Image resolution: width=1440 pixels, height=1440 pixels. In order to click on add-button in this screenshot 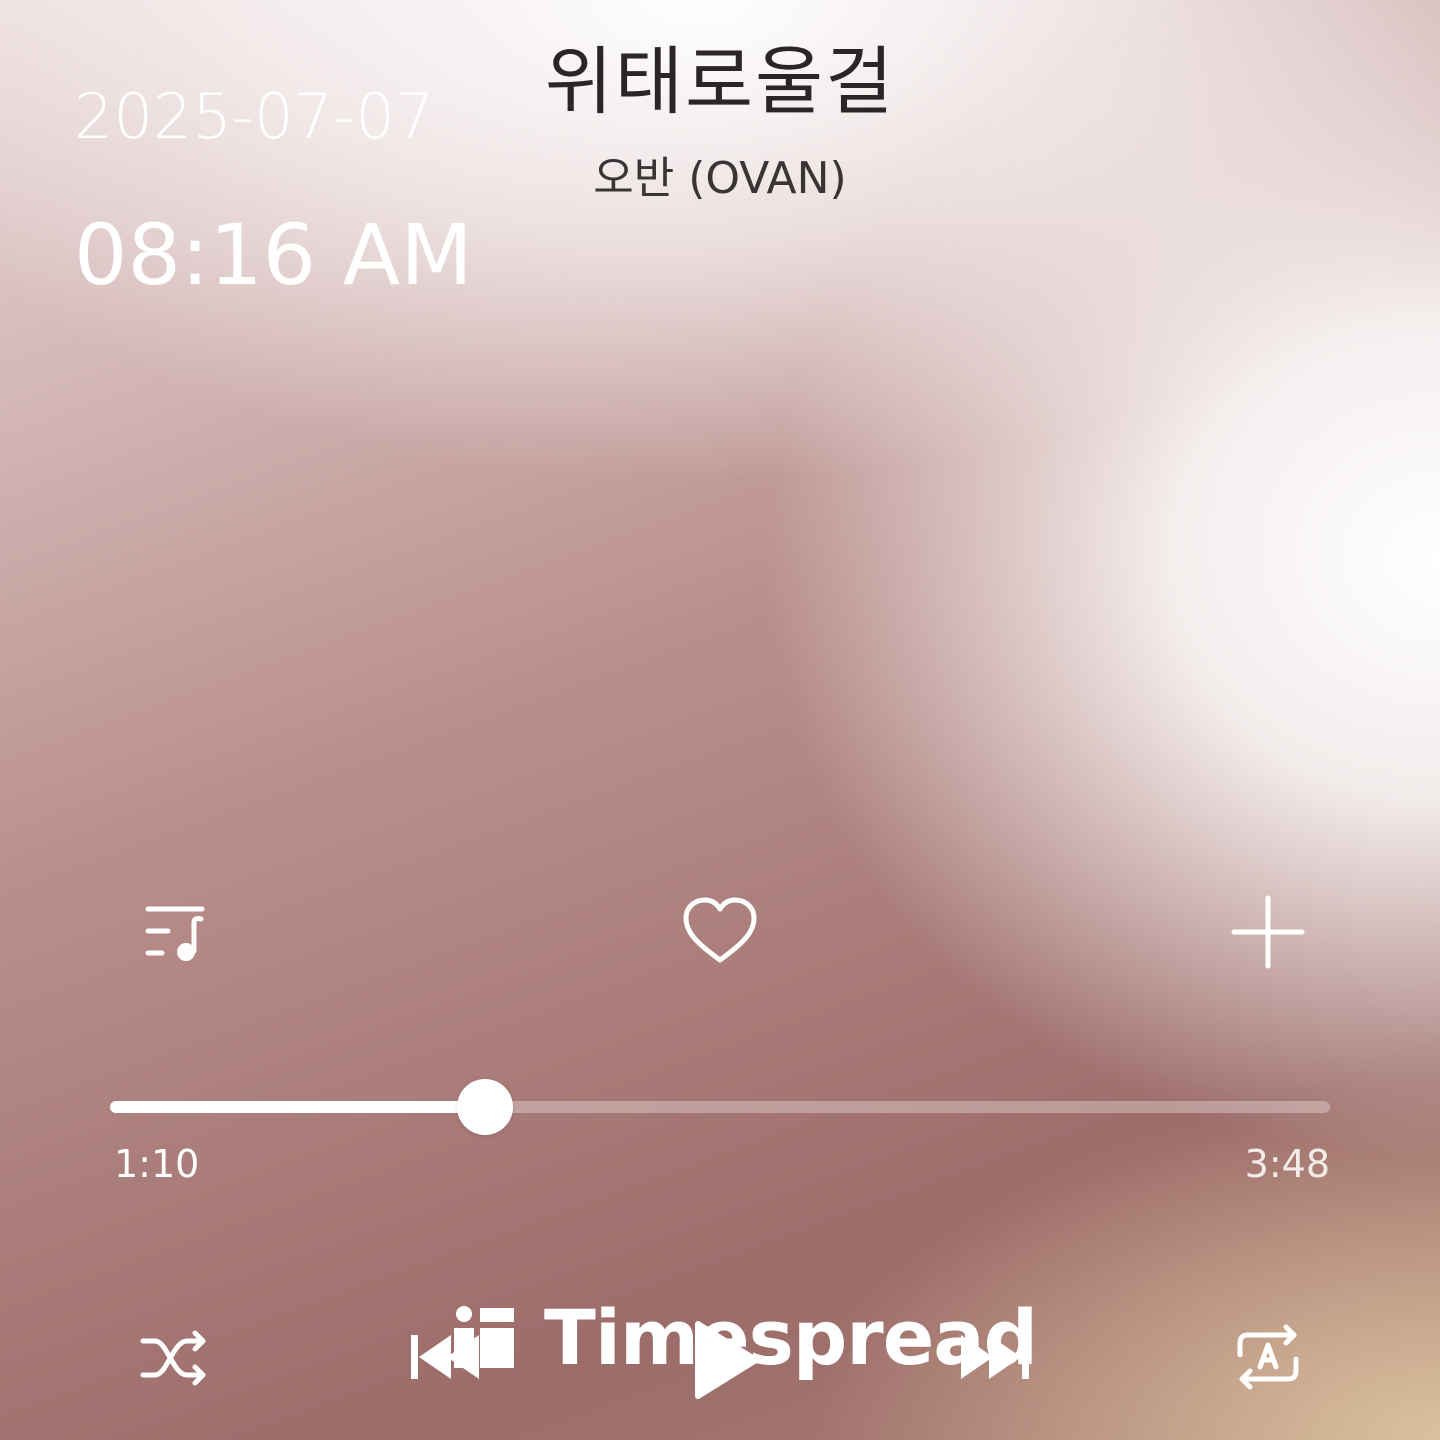, I will do `click(1268, 932)`.